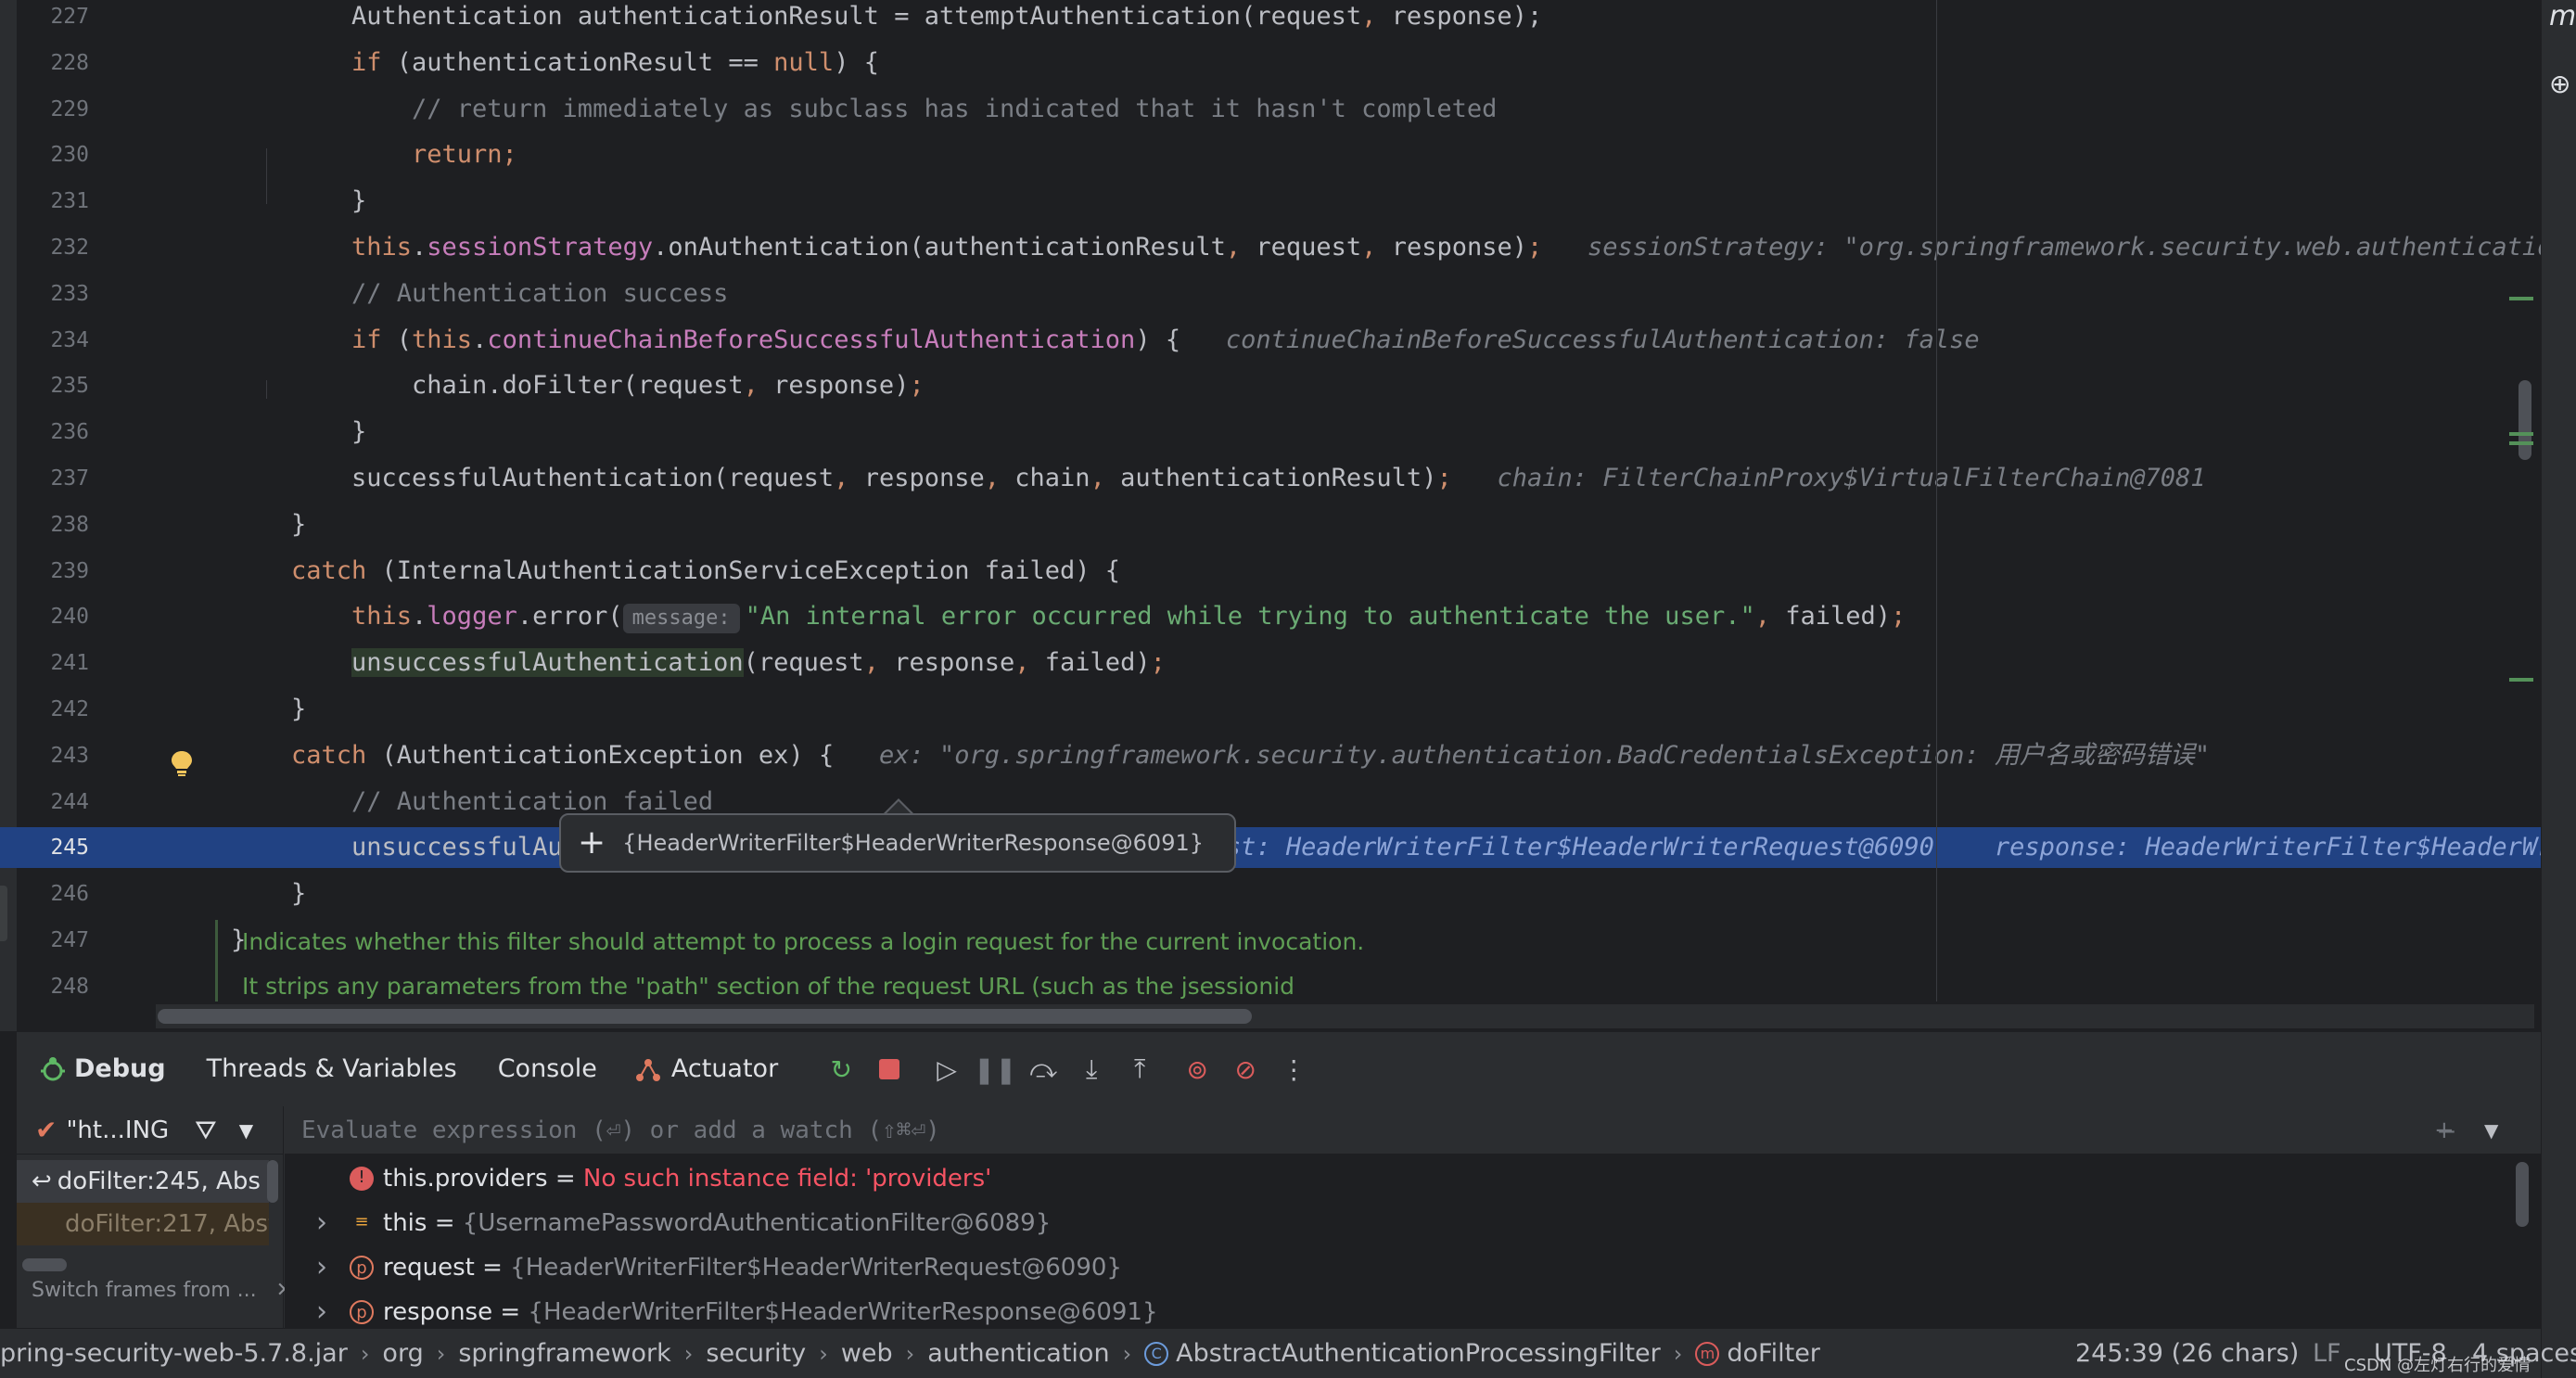 This screenshot has width=2576, height=1378. What do you see at coordinates (947, 1069) in the screenshot?
I see `resume-icon: ▷` at bounding box center [947, 1069].